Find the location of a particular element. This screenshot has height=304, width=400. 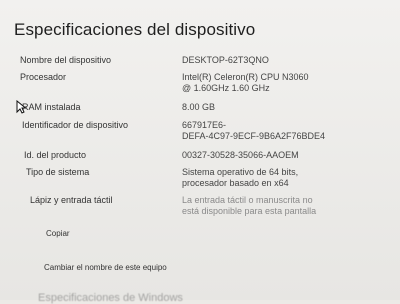

spec-label: Lápiz y entrada táctil is located at coordinates (71, 200).